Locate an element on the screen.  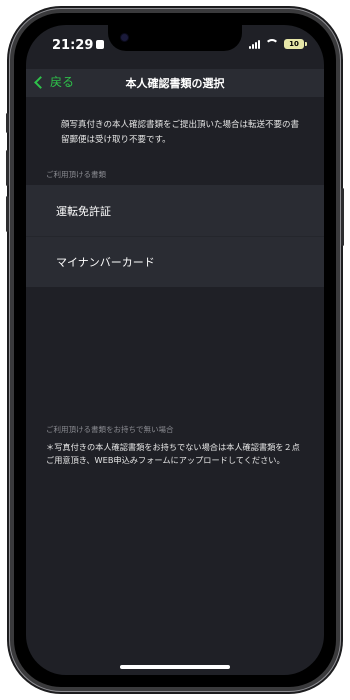
list-item-label: マイナンバーカード is located at coordinates (105, 262).